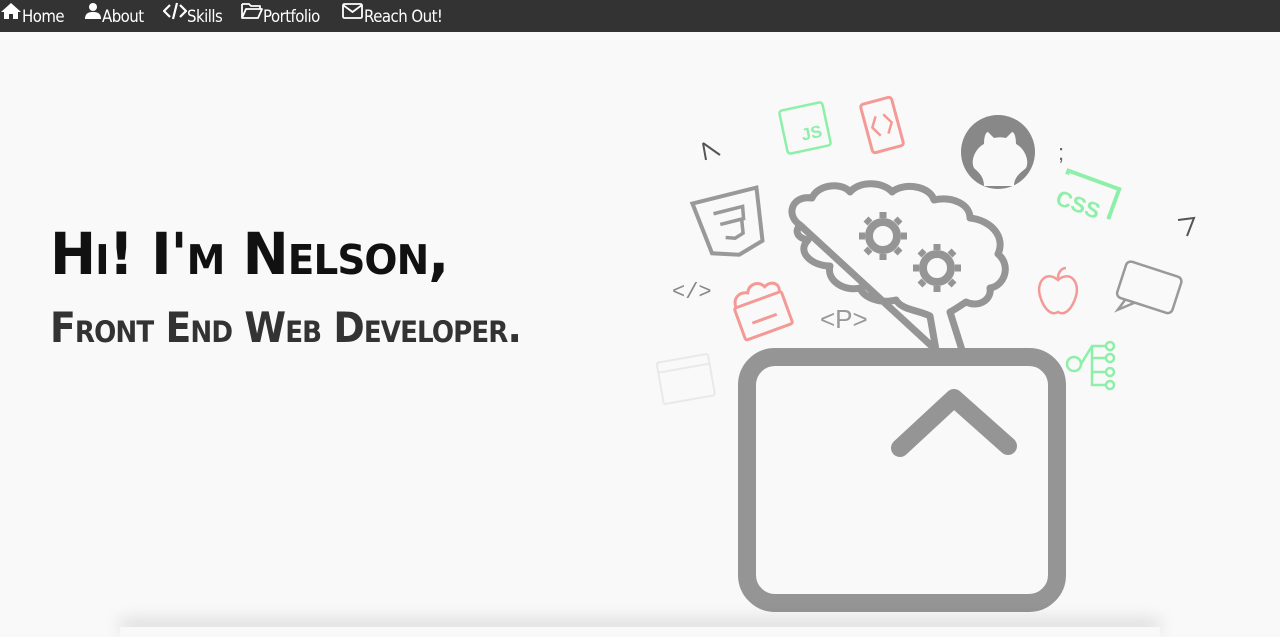  Describe the element at coordinates (249, 254) in the screenshot. I see `hero-title: Hi! I'm Nelson,` at that location.